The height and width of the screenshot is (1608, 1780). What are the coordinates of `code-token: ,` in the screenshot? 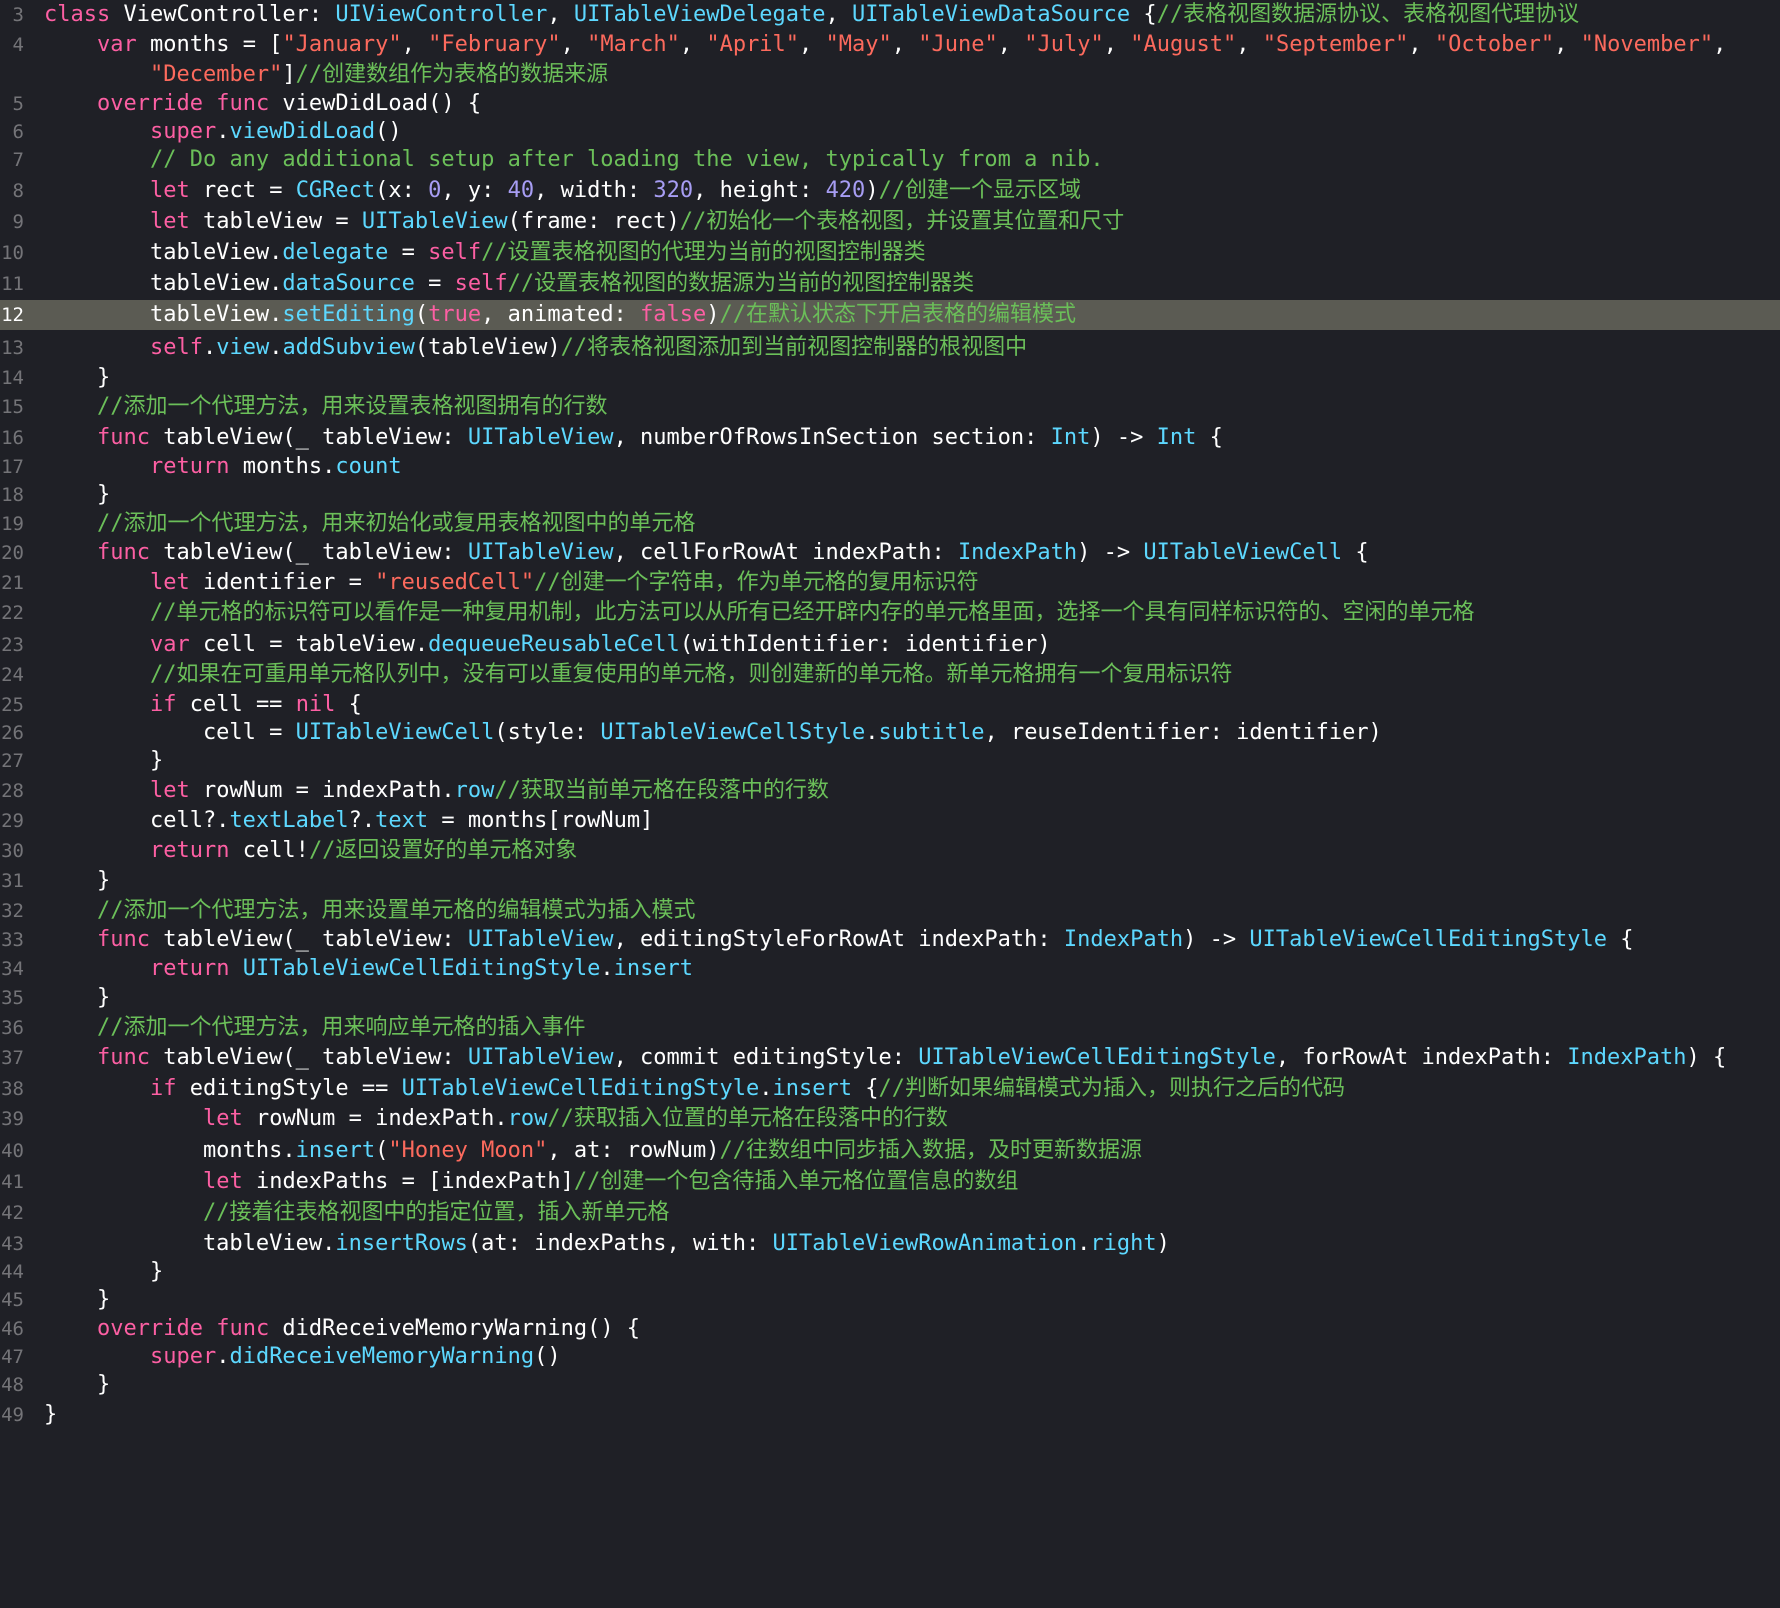 It's located at (1720, 44).